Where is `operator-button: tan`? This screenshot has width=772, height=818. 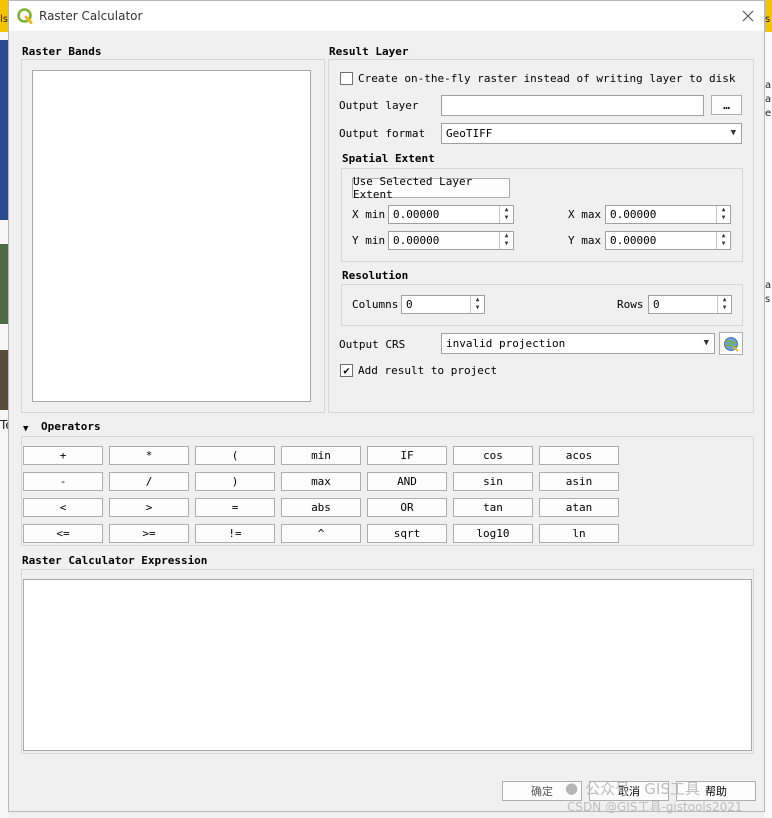 operator-button: tan is located at coordinates (493, 507).